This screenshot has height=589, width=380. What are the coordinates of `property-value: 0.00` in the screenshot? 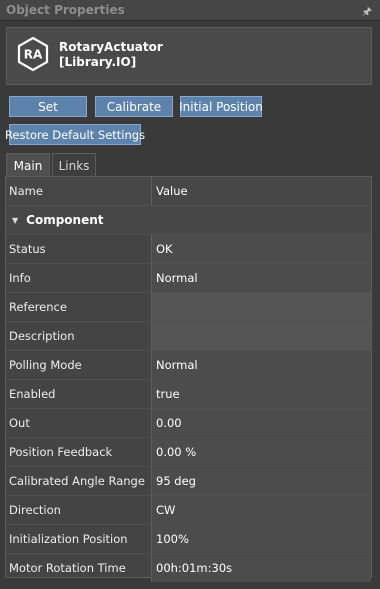 It's located at (261, 423).